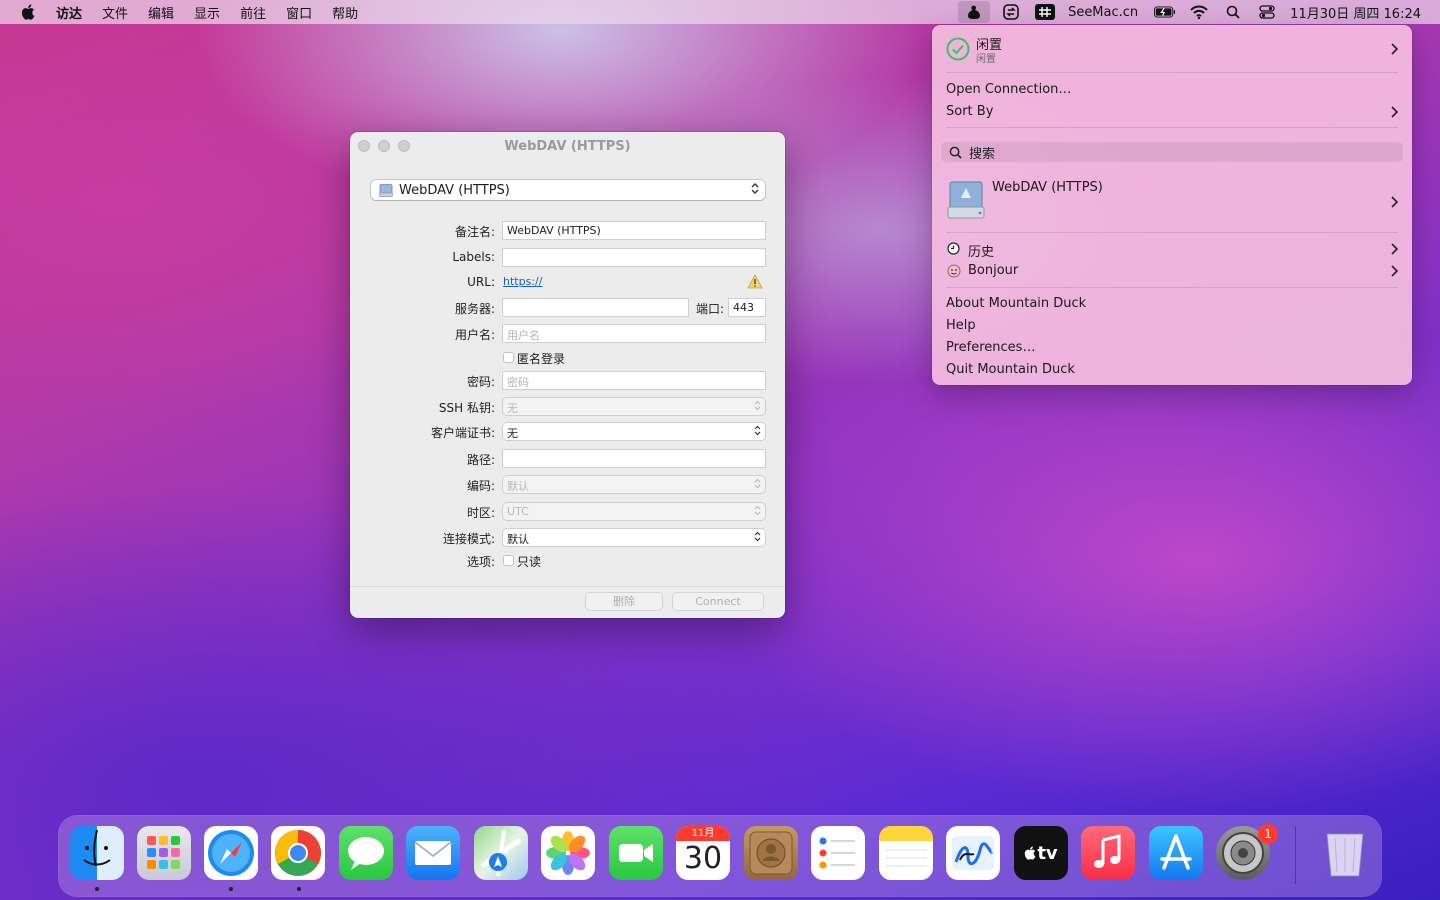  What do you see at coordinates (366, 853) in the screenshot?
I see `messages-icon` at bounding box center [366, 853].